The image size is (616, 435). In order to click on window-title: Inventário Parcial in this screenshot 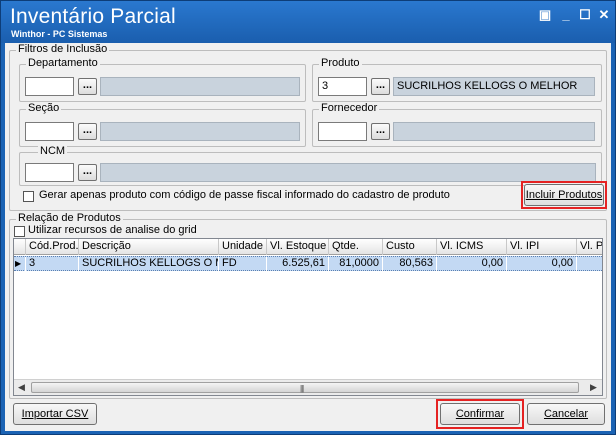, I will do `click(93, 16)`.